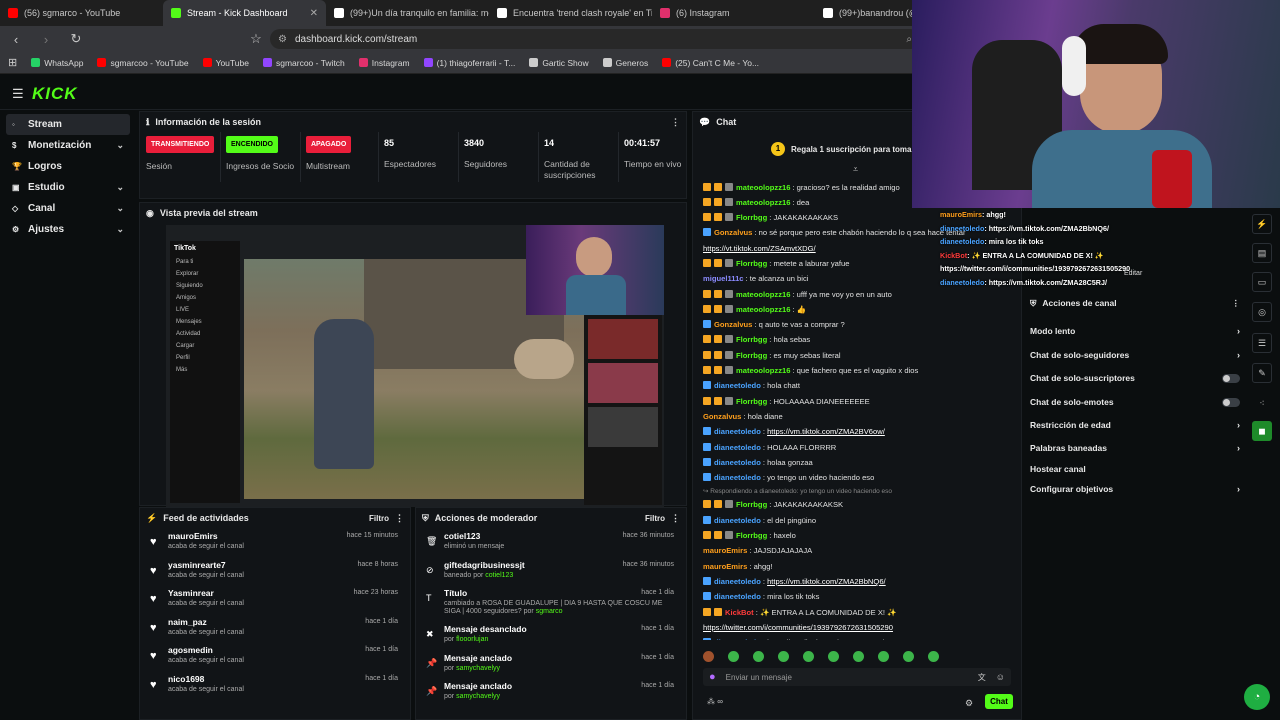  I want to click on chat-message: dianeetoledo: el del pingüino, so click(859, 520).